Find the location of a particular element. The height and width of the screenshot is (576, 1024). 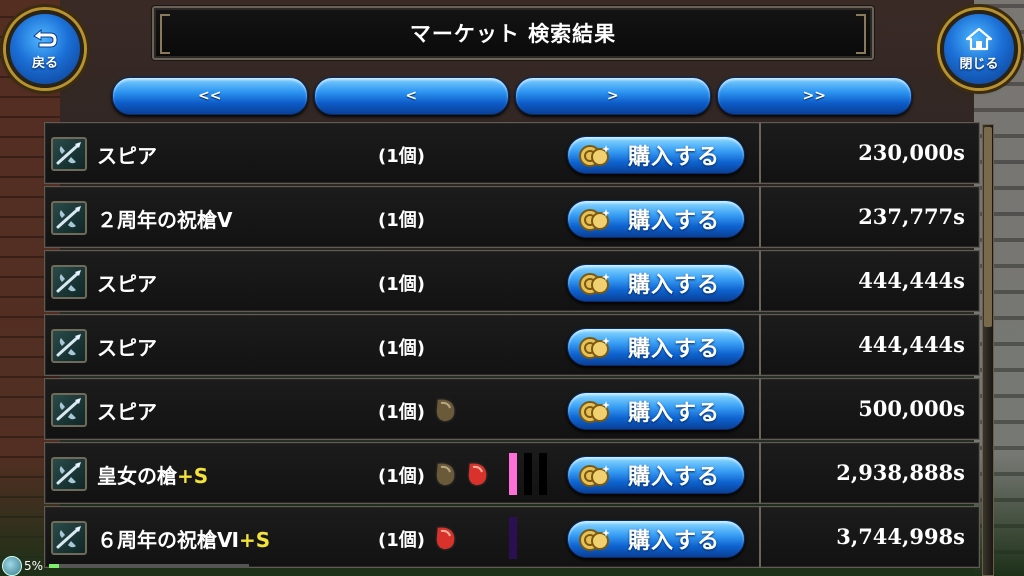

first-page-button: << is located at coordinates (210, 96).